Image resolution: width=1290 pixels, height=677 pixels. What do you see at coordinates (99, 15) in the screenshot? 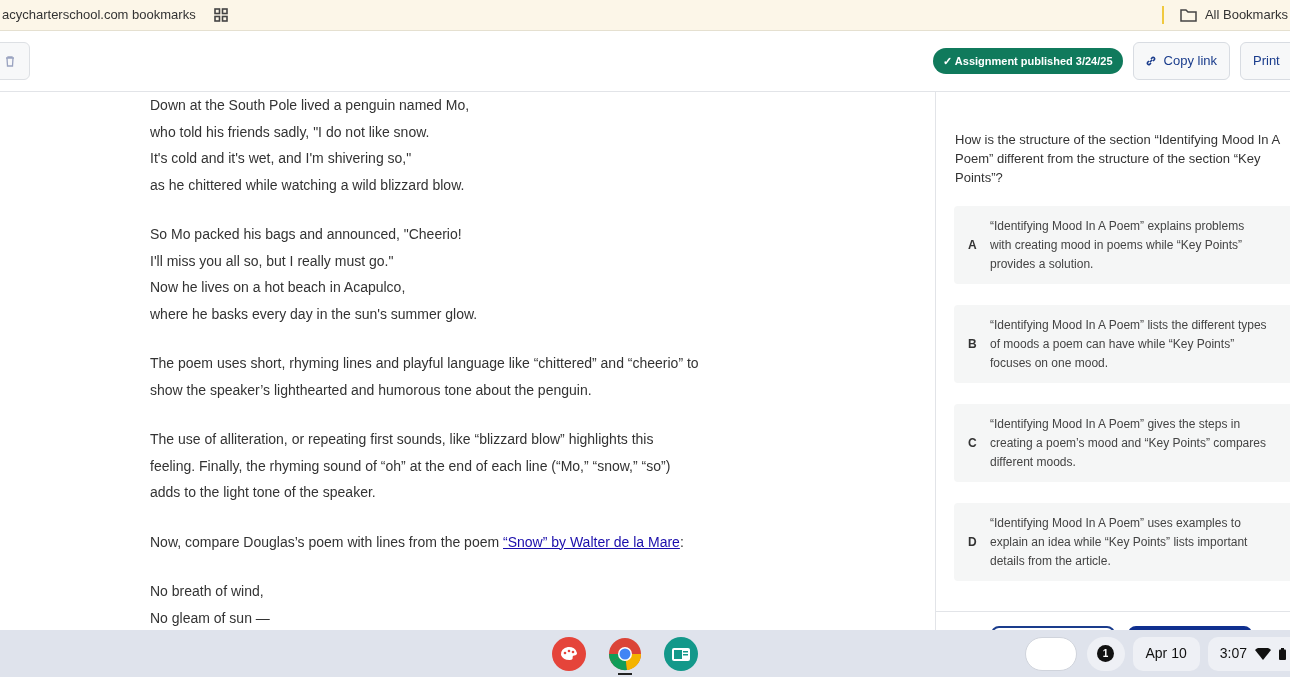
I see `bookmark-folder-label: acycharterschool.com bookmarks` at bounding box center [99, 15].